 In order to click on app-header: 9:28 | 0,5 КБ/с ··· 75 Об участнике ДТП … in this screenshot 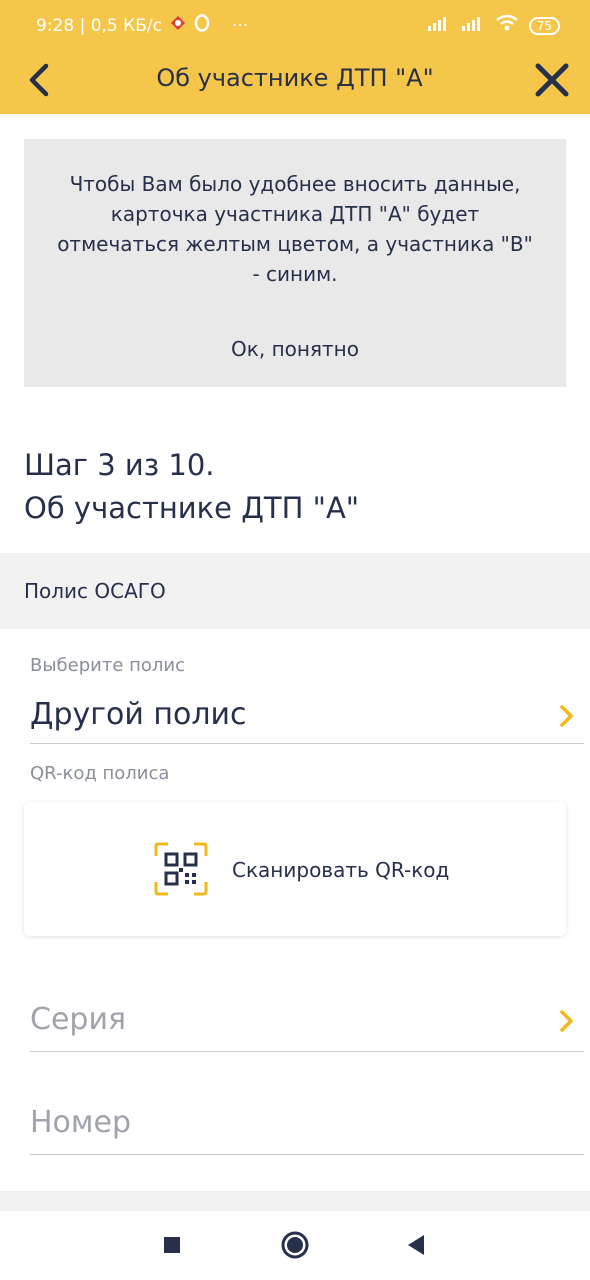, I will do `click(295, 57)`.